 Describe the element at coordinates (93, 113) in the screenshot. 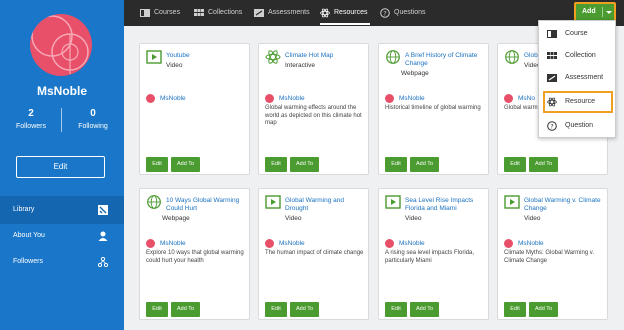

I see `following-count: 0` at that location.